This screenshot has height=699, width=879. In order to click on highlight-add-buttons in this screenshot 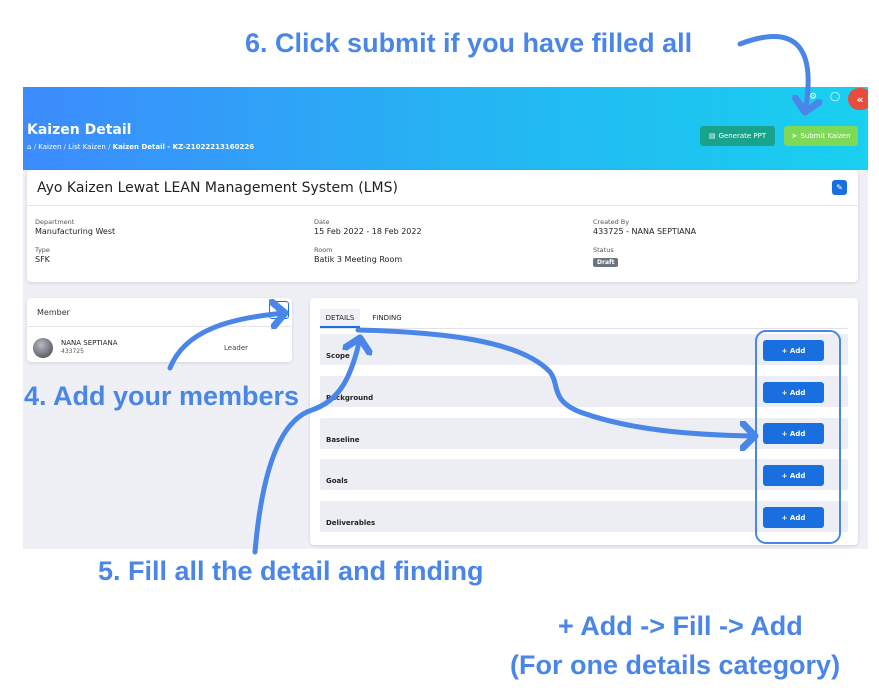, I will do `click(798, 437)`.